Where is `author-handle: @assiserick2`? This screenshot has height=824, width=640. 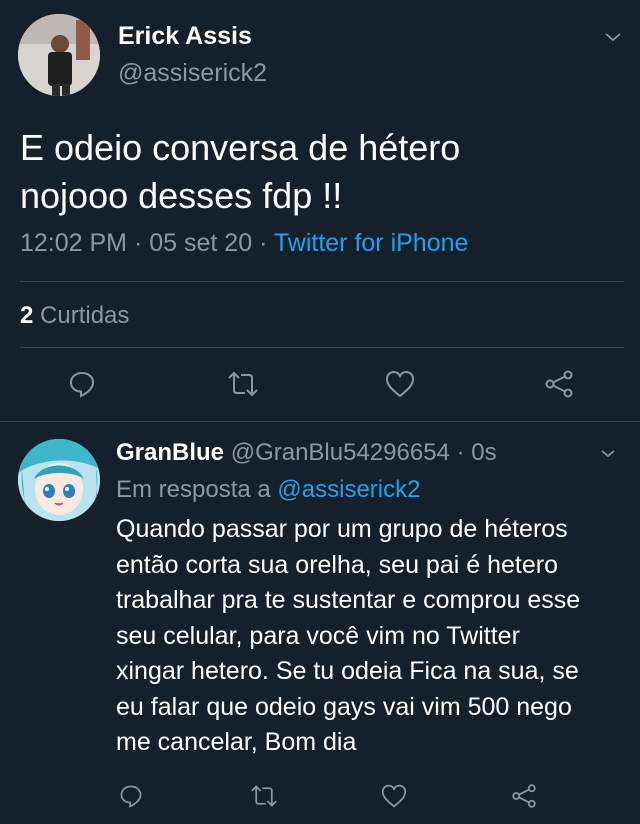 author-handle: @assiserick2 is located at coordinates (192, 73).